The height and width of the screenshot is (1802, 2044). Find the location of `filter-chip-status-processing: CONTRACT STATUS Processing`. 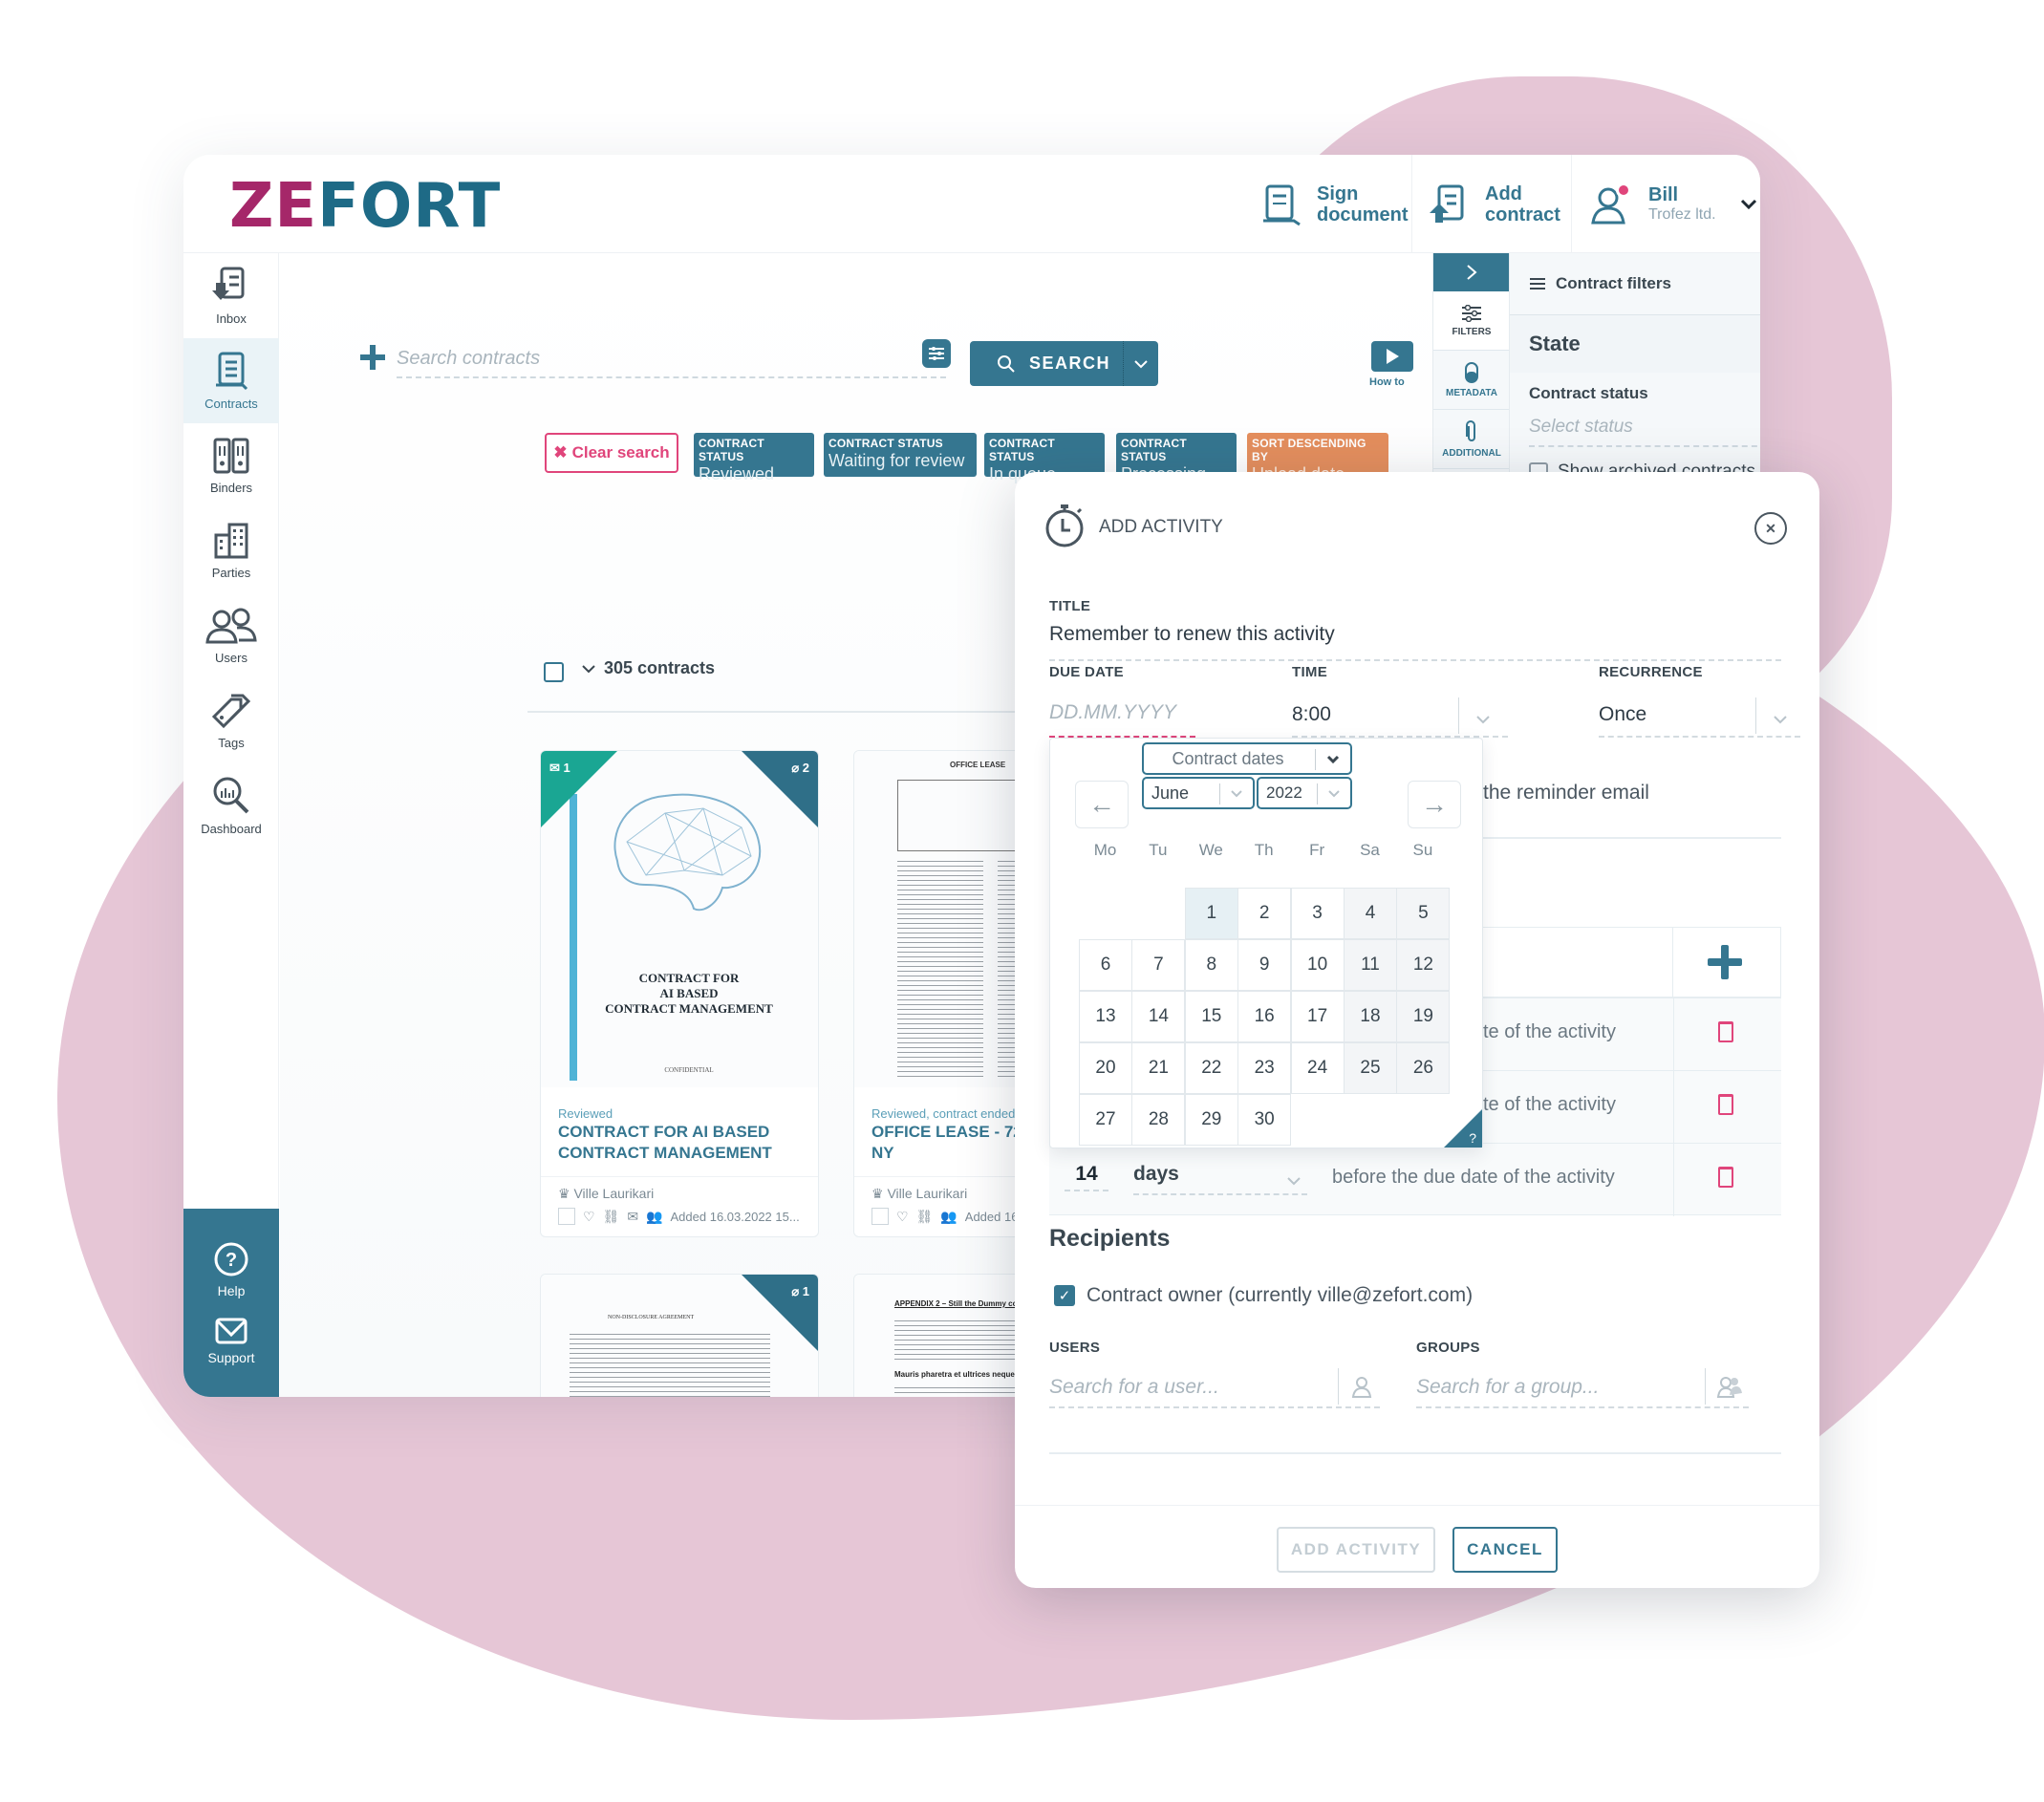

filter-chip-status-processing: CONTRACT STATUS Processing is located at coordinates (1176, 458).